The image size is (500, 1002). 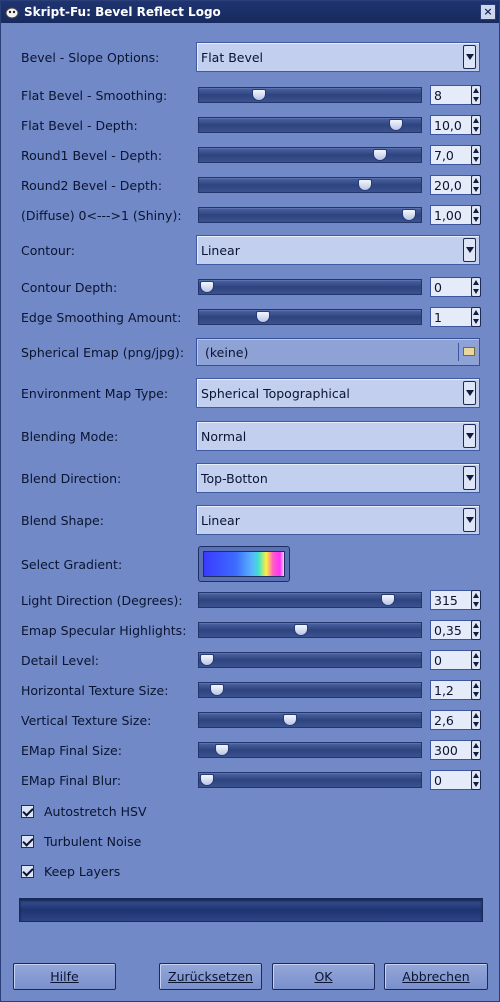 I want to click on separator, so click(x=458, y=352).